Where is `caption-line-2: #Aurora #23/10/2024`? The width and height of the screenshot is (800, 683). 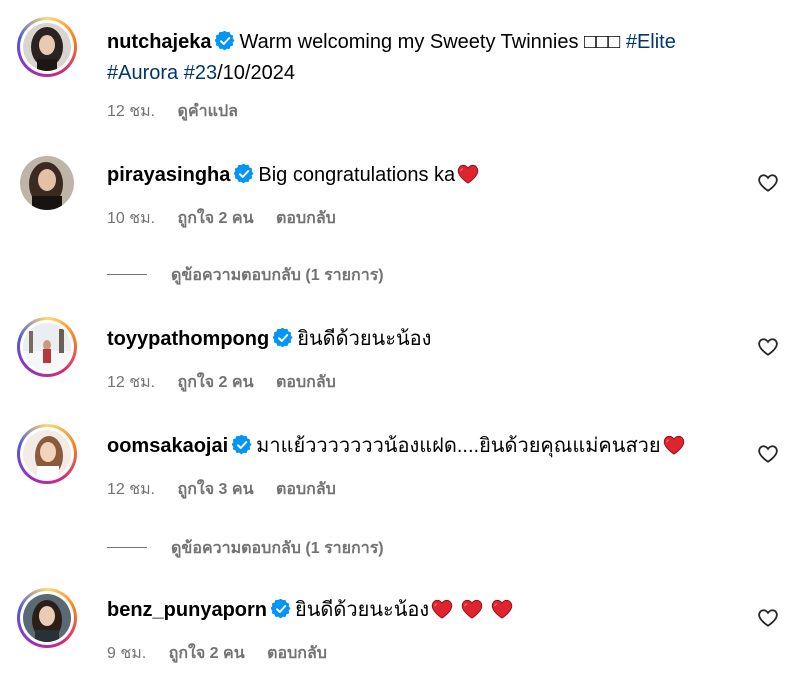 caption-line-2: #Aurora #23/10/2024 is located at coordinates (201, 73).